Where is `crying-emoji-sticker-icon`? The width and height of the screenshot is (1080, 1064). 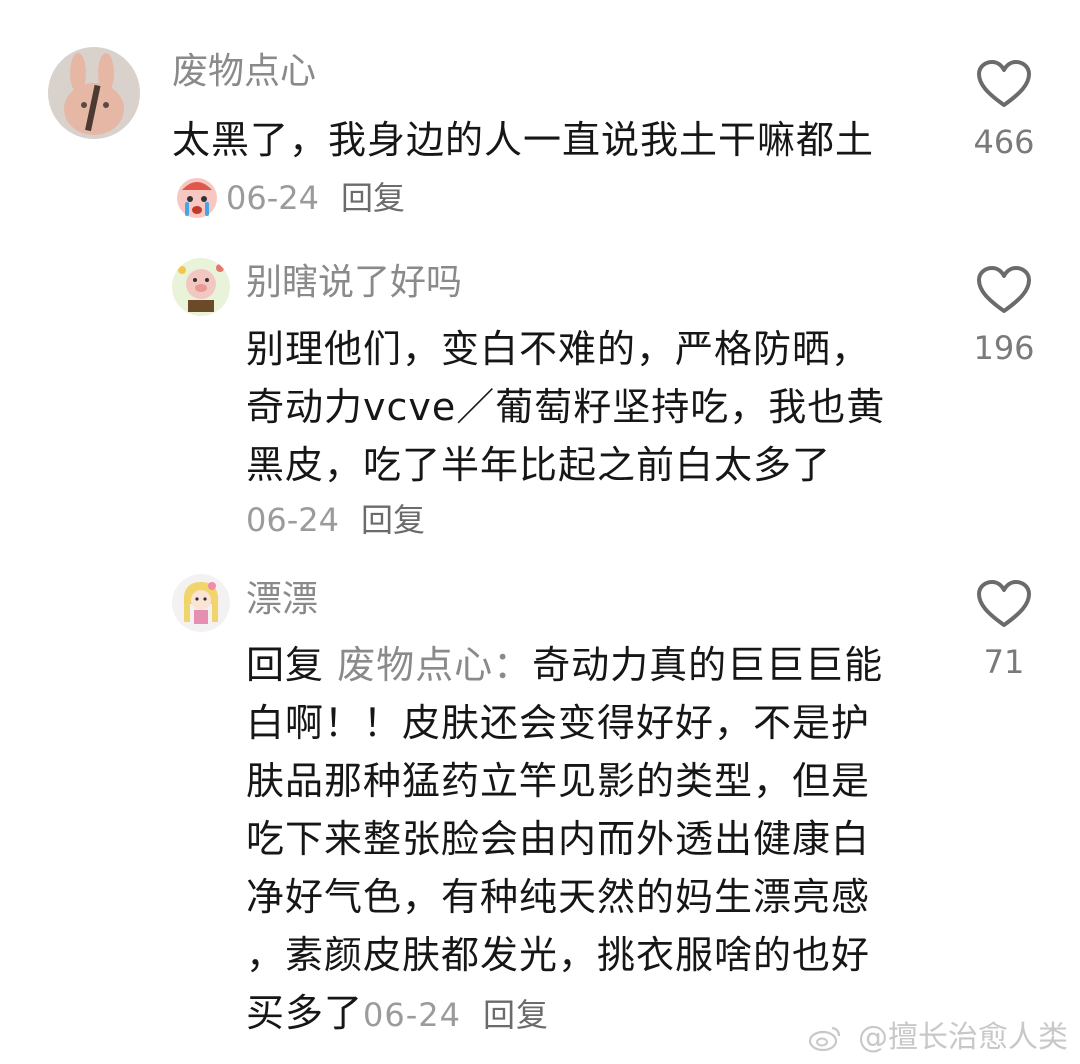 crying-emoji-sticker-icon is located at coordinates (197, 198).